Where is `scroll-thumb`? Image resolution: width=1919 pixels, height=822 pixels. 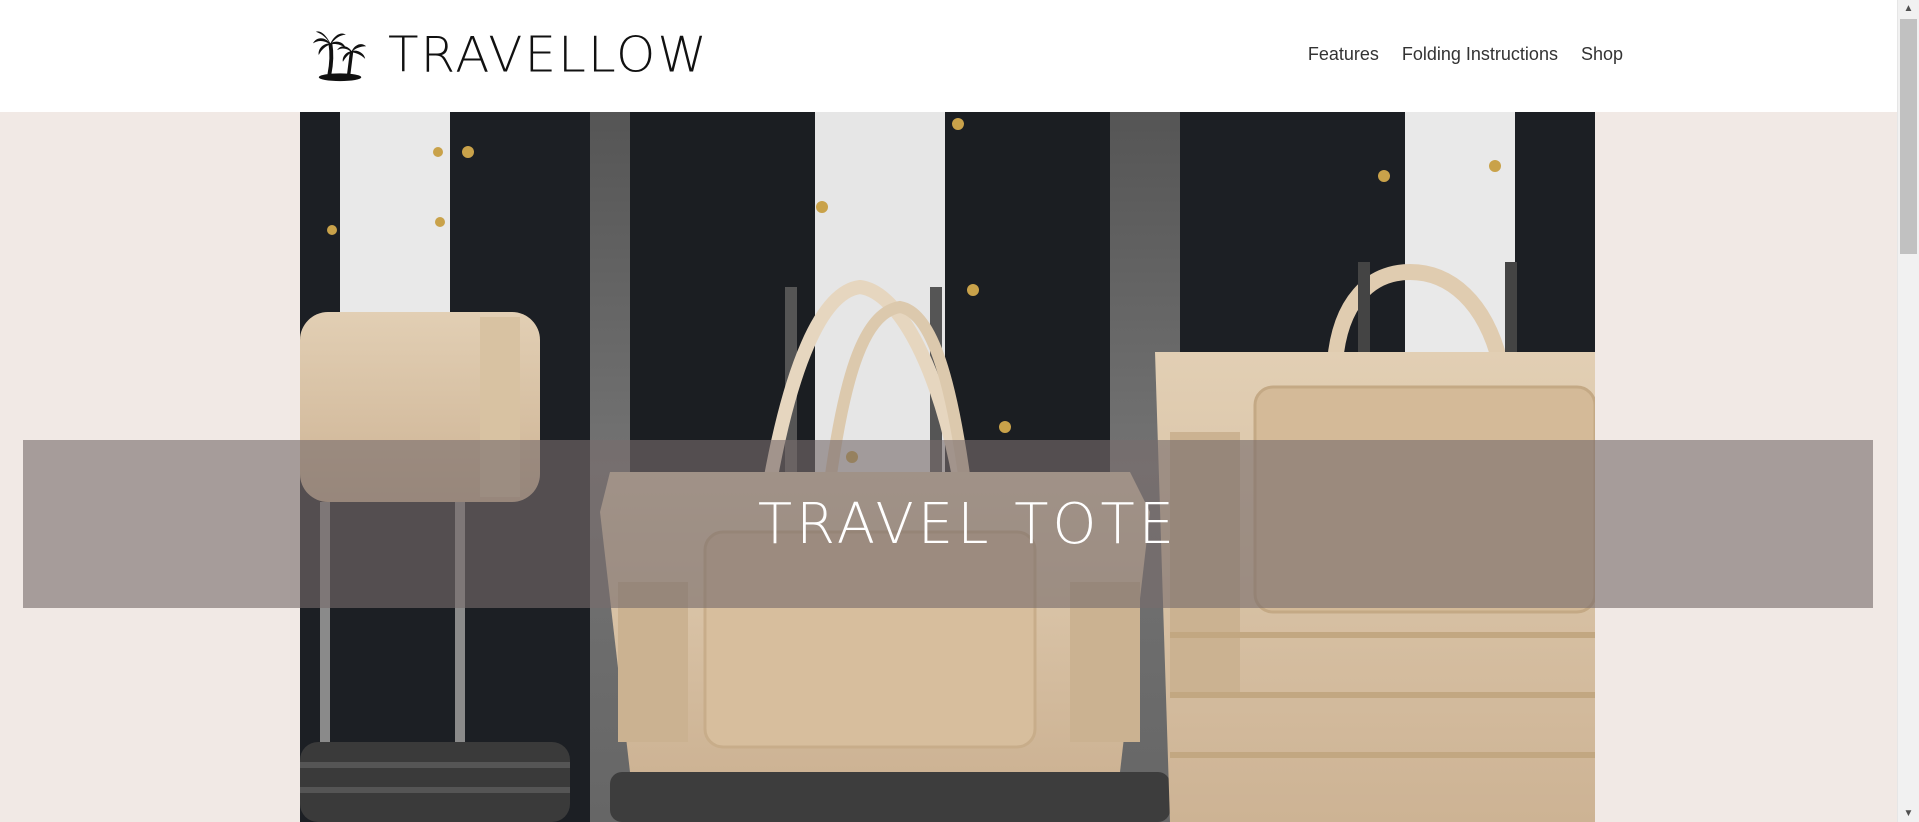 scroll-thumb is located at coordinates (1908, 136).